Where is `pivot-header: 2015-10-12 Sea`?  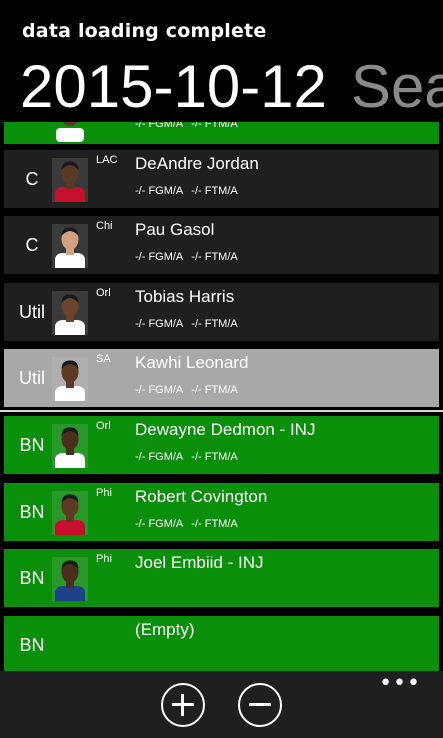 pivot-header: 2015-10-12 Sea is located at coordinates (231, 87).